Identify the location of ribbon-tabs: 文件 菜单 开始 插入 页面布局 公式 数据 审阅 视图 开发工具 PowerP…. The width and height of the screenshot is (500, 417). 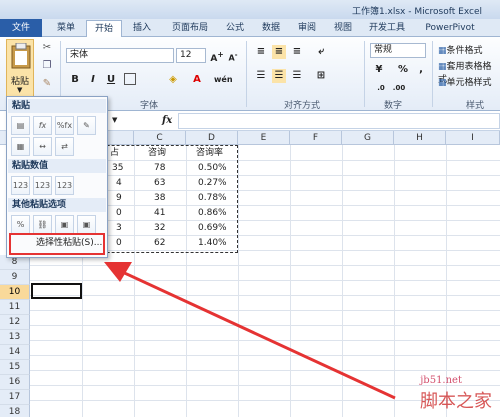
(250, 28).